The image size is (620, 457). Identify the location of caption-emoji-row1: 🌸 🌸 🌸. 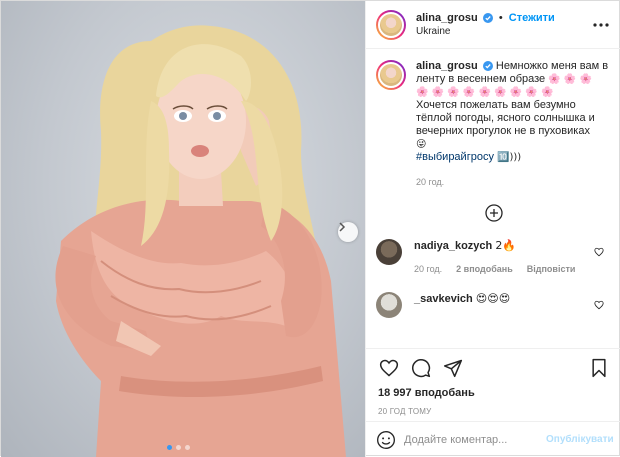
(570, 79).